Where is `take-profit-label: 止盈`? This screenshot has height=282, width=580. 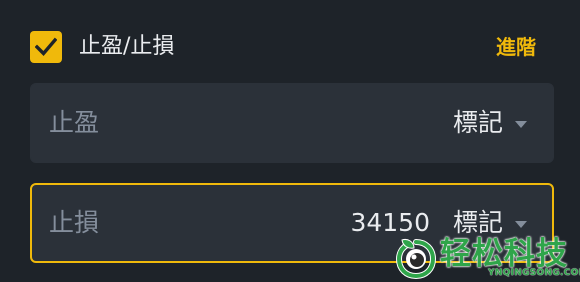 take-profit-label: 止盈 is located at coordinates (74, 122).